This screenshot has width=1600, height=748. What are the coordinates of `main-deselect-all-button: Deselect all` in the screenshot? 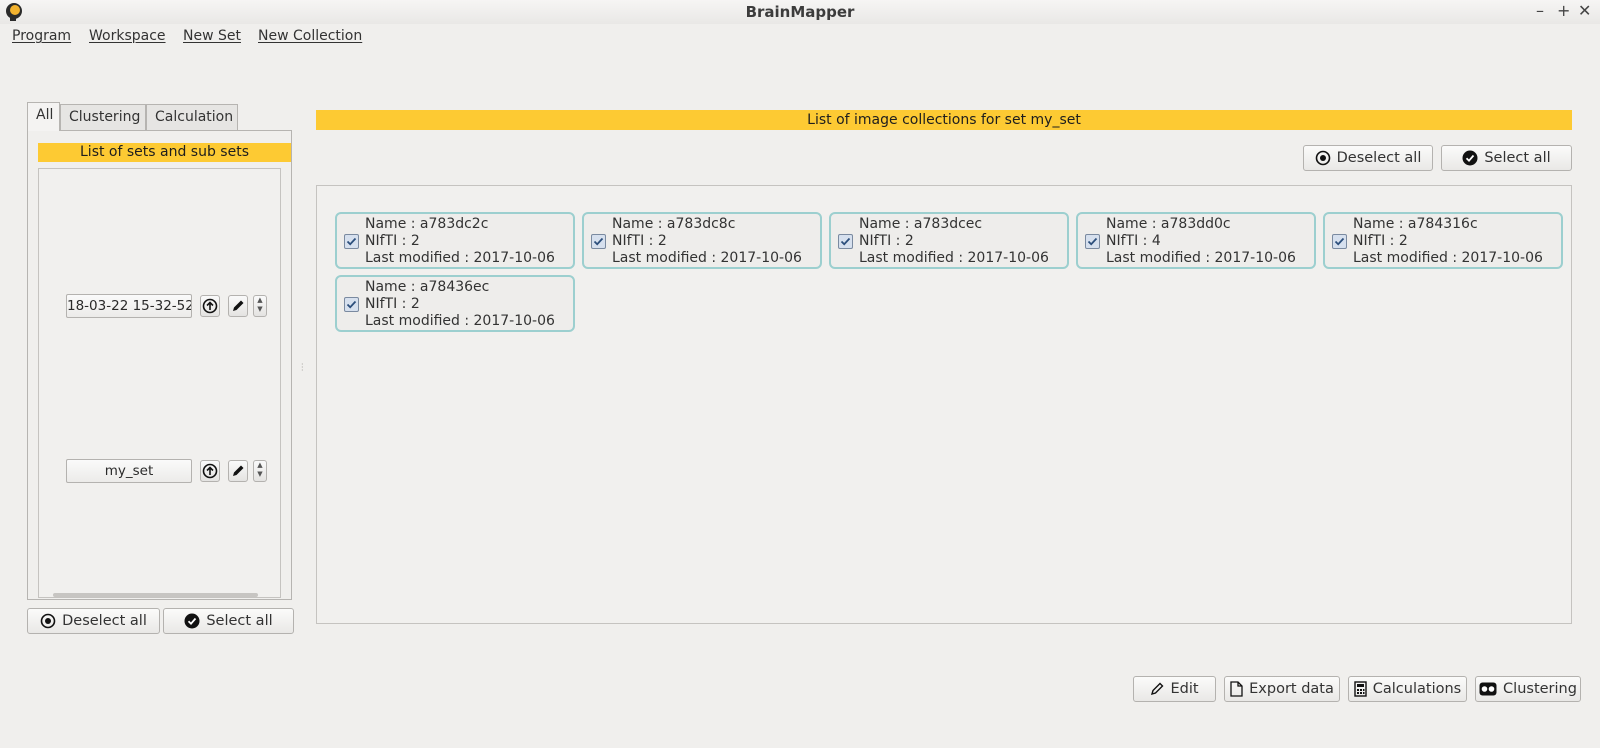 It's located at (1368, 158).